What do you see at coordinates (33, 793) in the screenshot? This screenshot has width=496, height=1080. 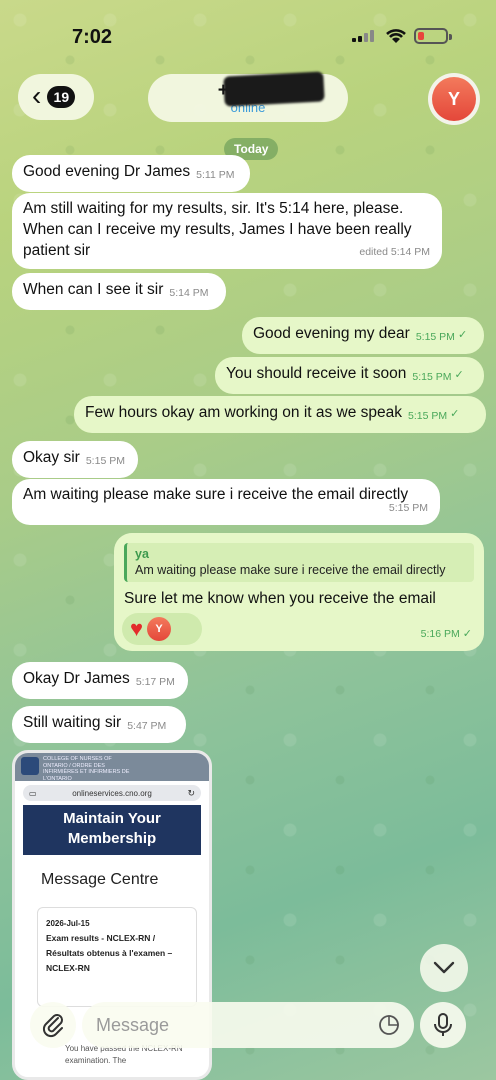 I see `tabs-icon: ▭` at bounding box center [33, 793].